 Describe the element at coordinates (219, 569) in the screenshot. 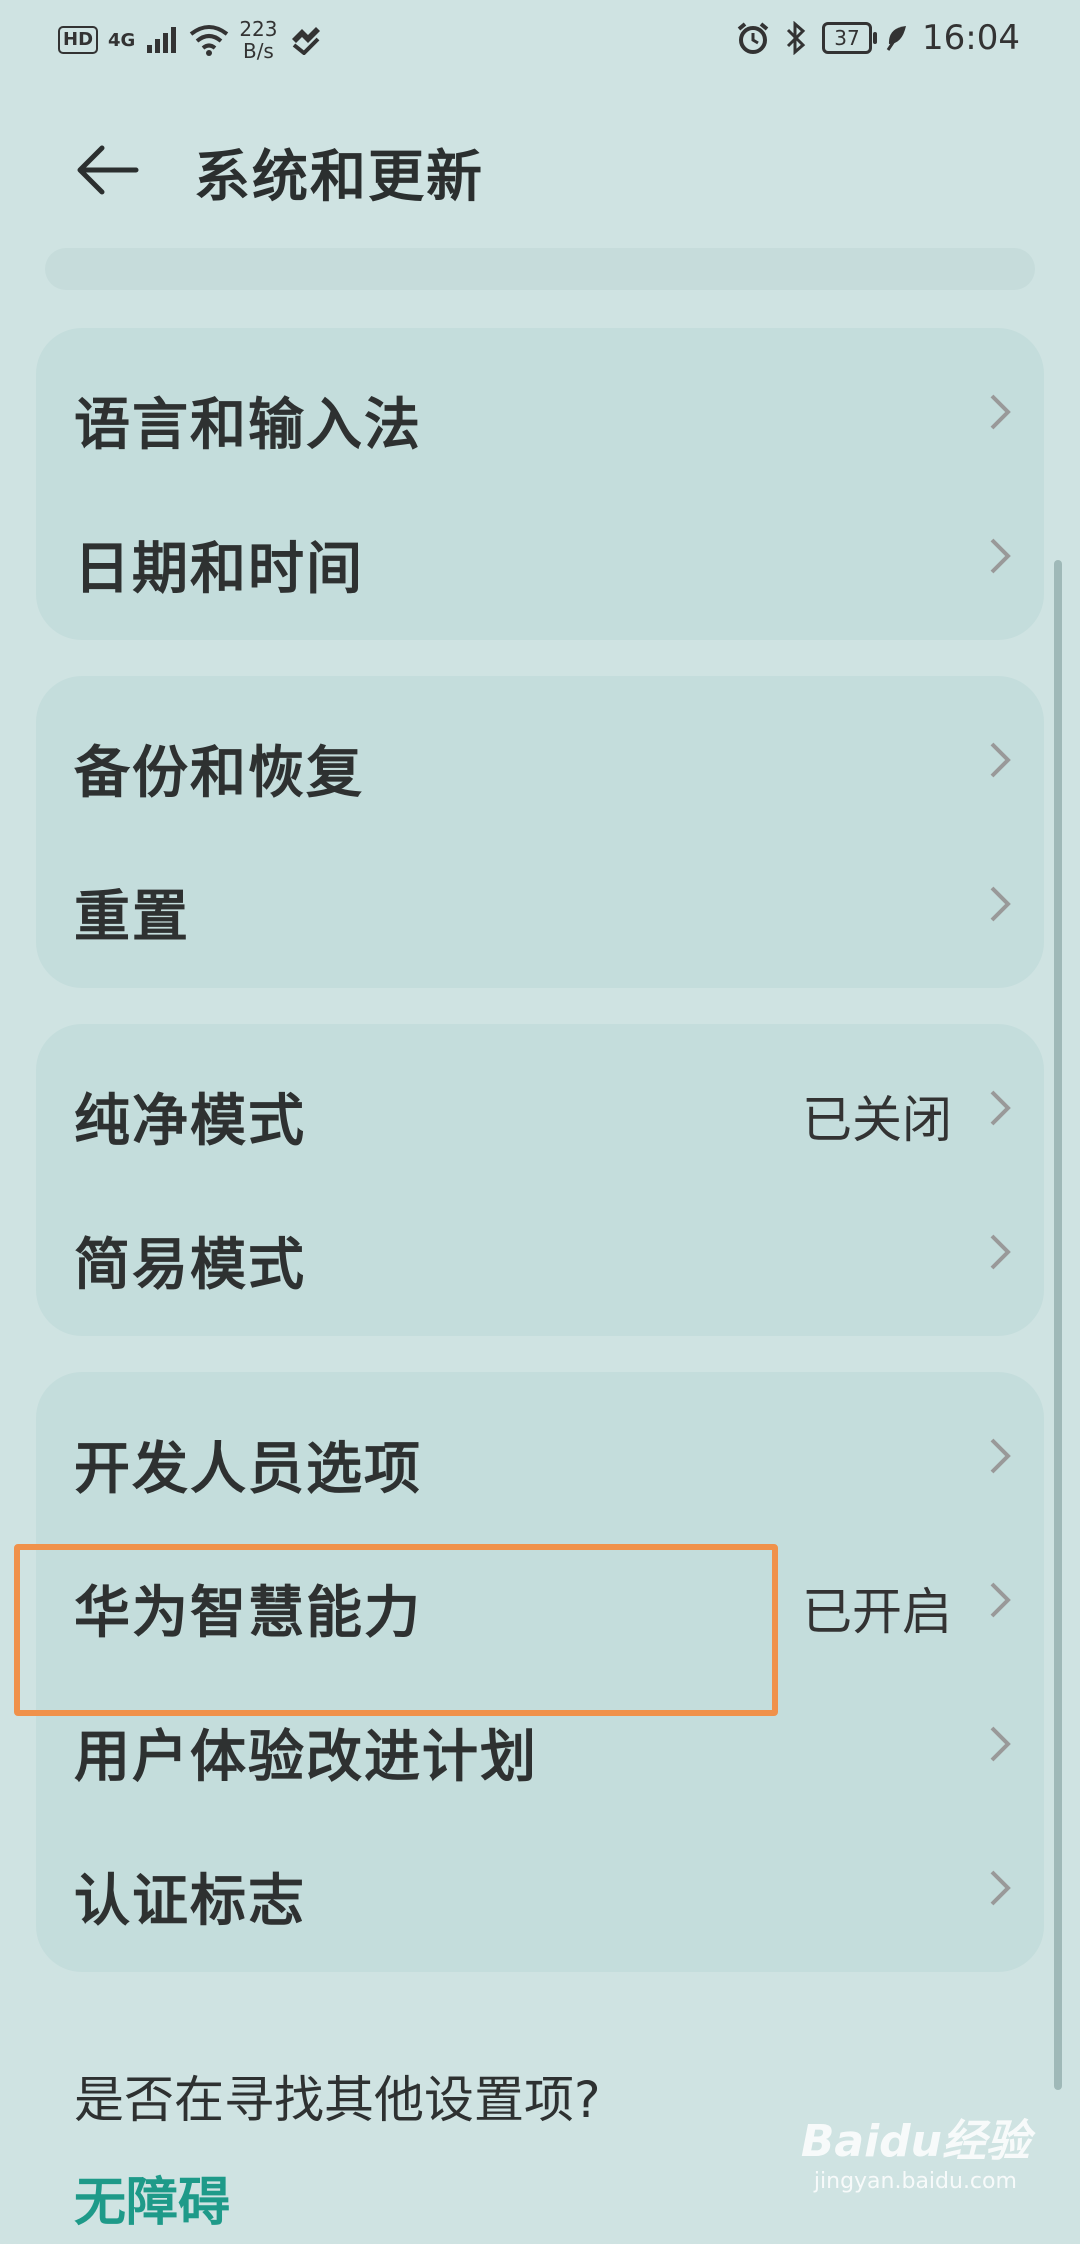

I see `settings-item-label: 日期和时间` at that location.